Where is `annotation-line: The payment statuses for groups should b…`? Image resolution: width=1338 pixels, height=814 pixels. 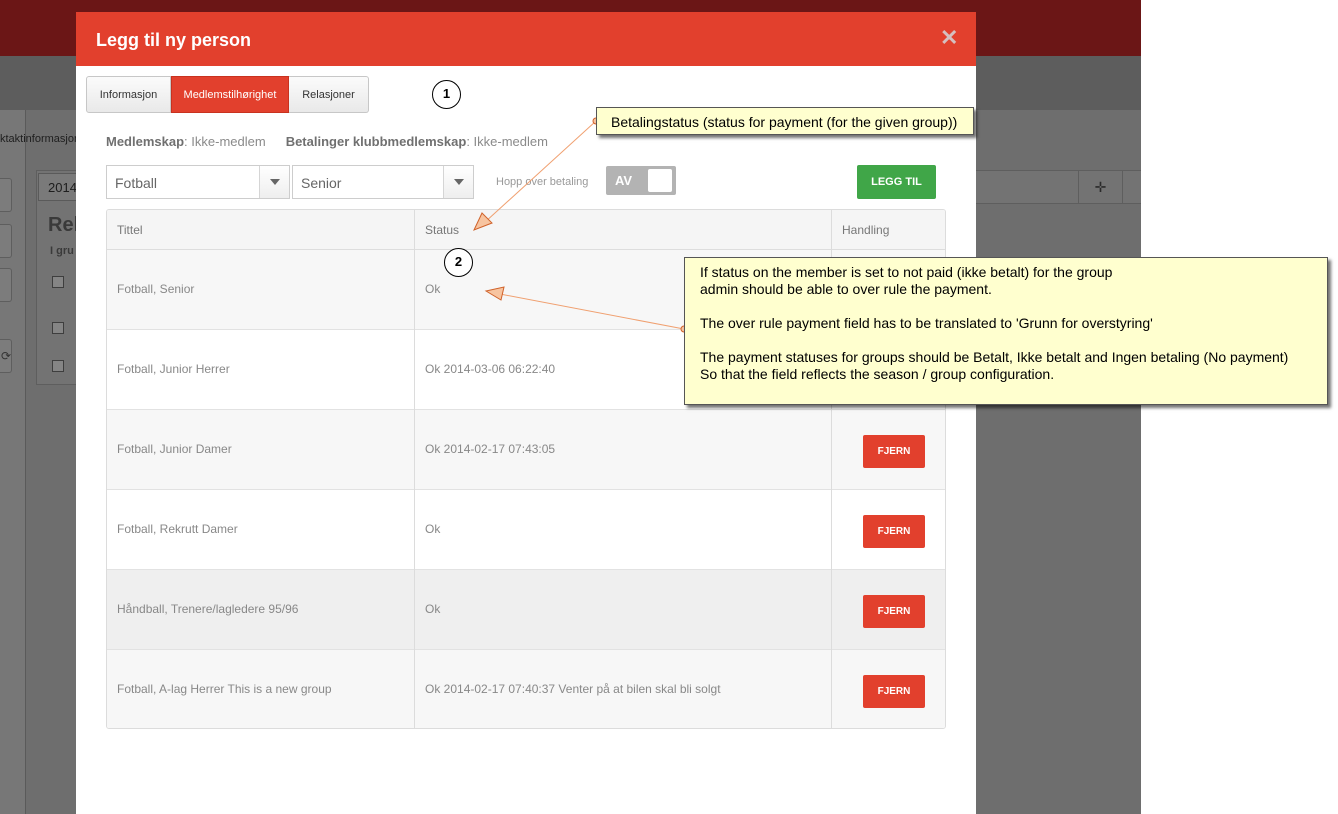 annotation-line: The payment statuses for groups should b… is located at coordinates (994, 357).